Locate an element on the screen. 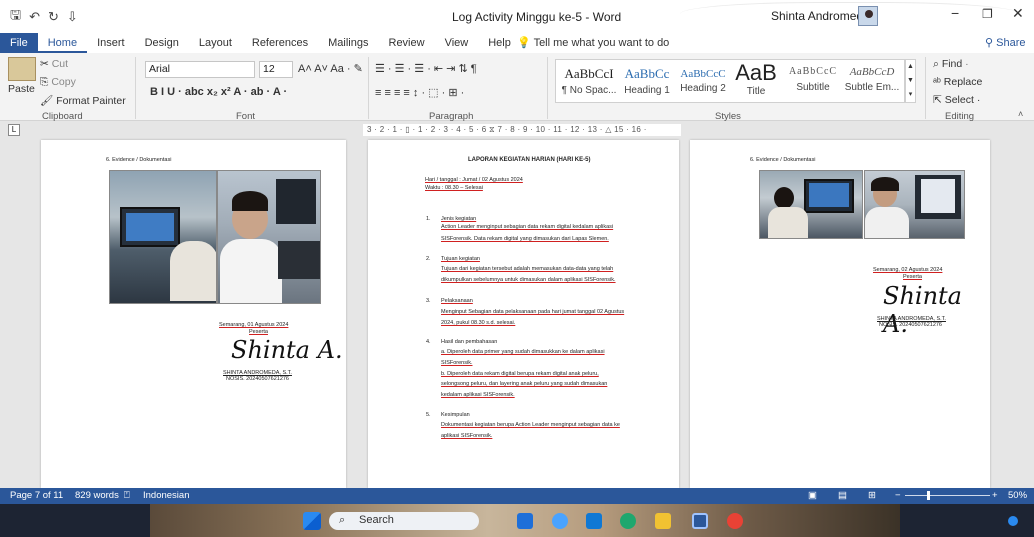 The width and height of the screenshot is (1034, 537). minimize-button: − is located at coordinates (955, 13).